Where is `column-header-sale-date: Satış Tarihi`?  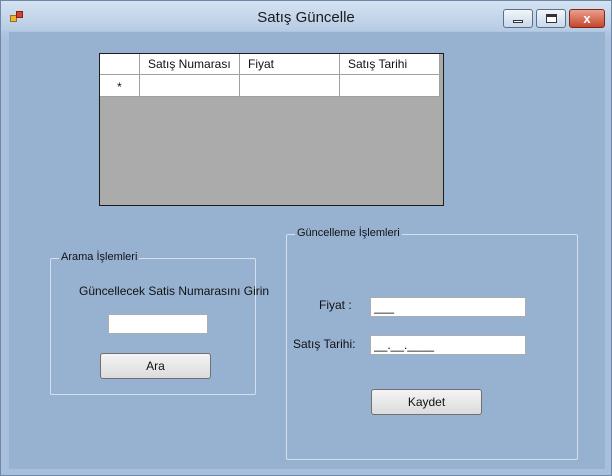 column-header-sale-date: Satış Tarihi is located at coordinates (390, 64).